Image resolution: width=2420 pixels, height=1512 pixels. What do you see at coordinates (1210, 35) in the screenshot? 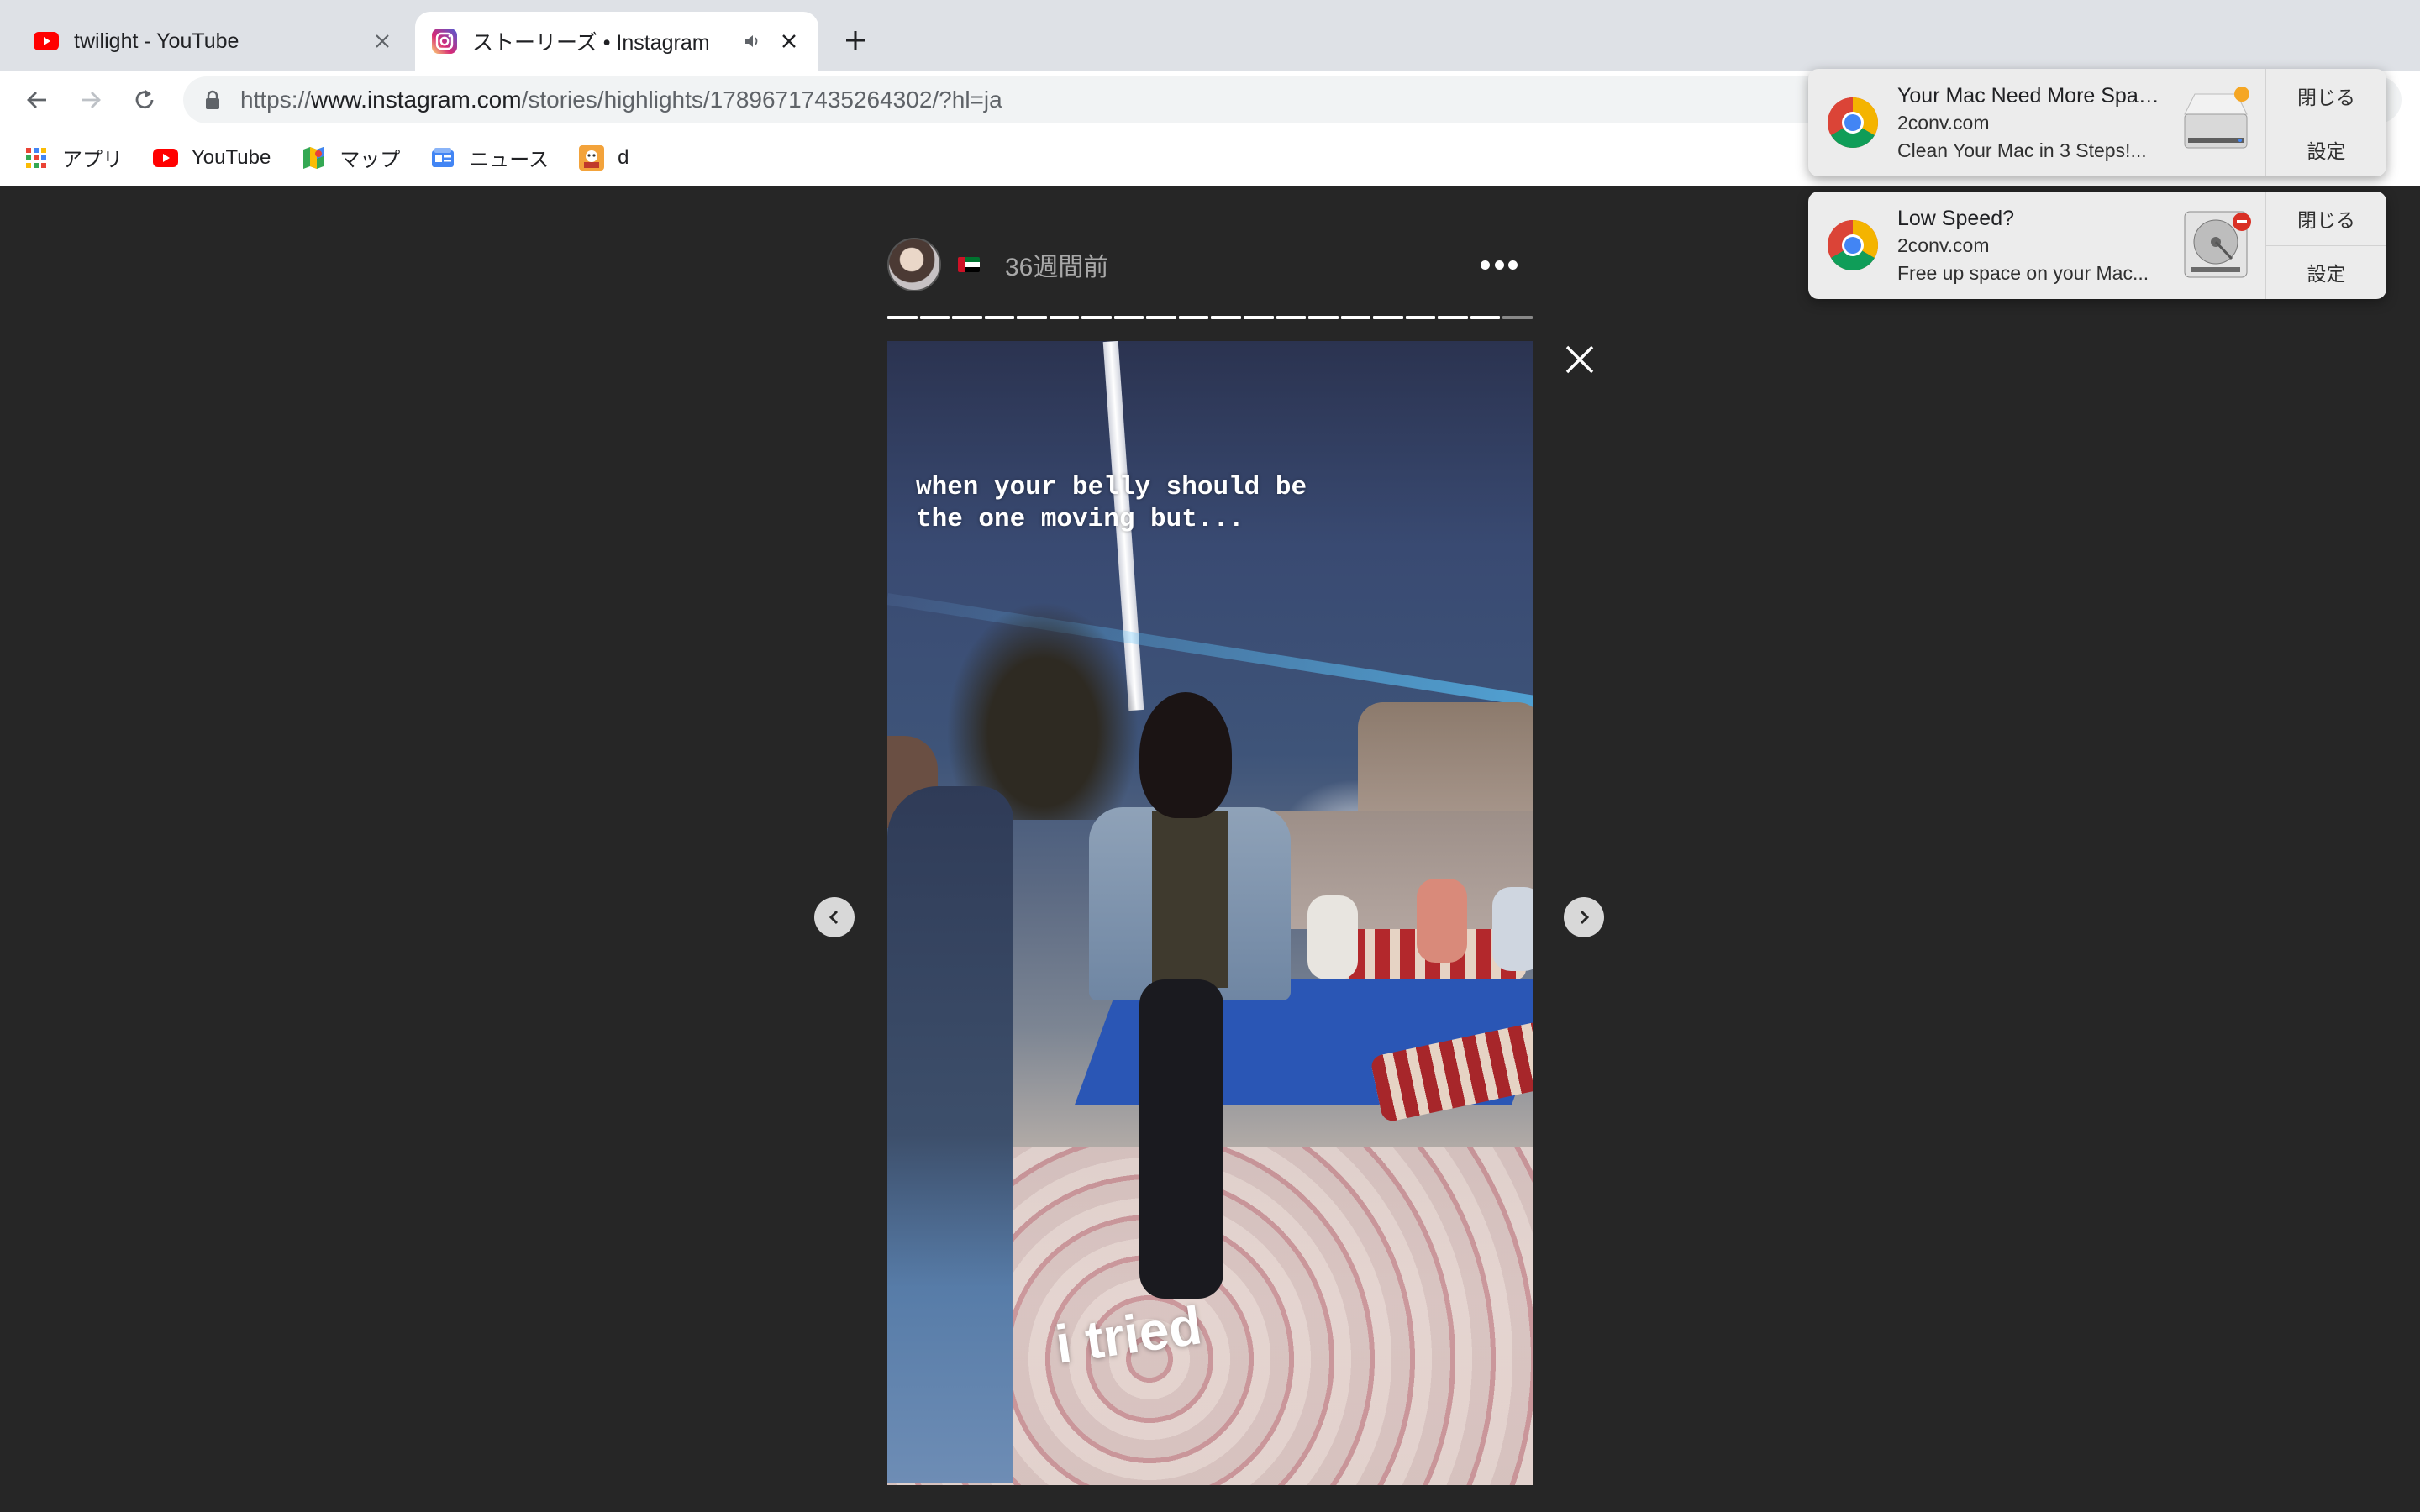
I see `tab-strip: twilight - YouTube ストーリーズ • Instagram` at bounding box center [1210, 35].